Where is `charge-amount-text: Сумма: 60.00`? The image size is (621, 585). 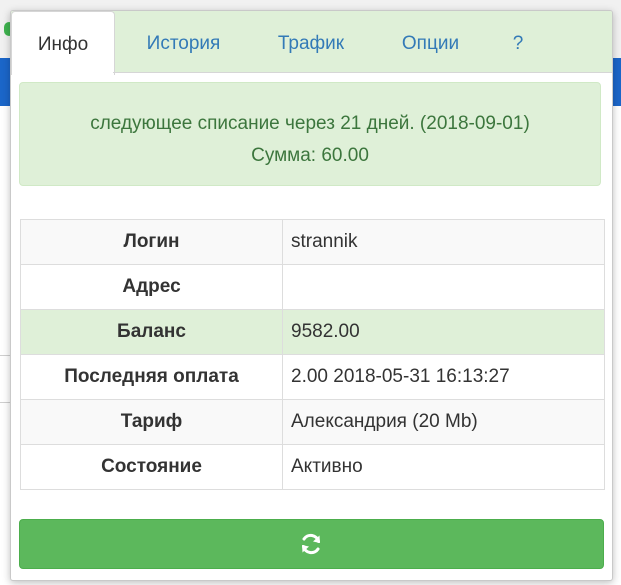
charge-amount-text: Сумма: 60.00 is located at coordinates (310, 155).